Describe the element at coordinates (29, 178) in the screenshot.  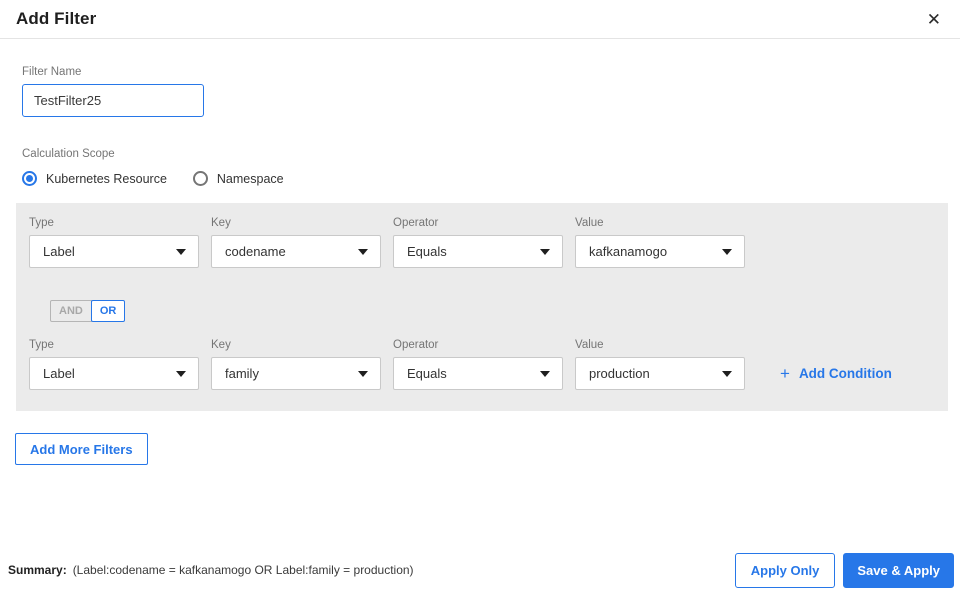
I see `radio-selected-icon` at that location.